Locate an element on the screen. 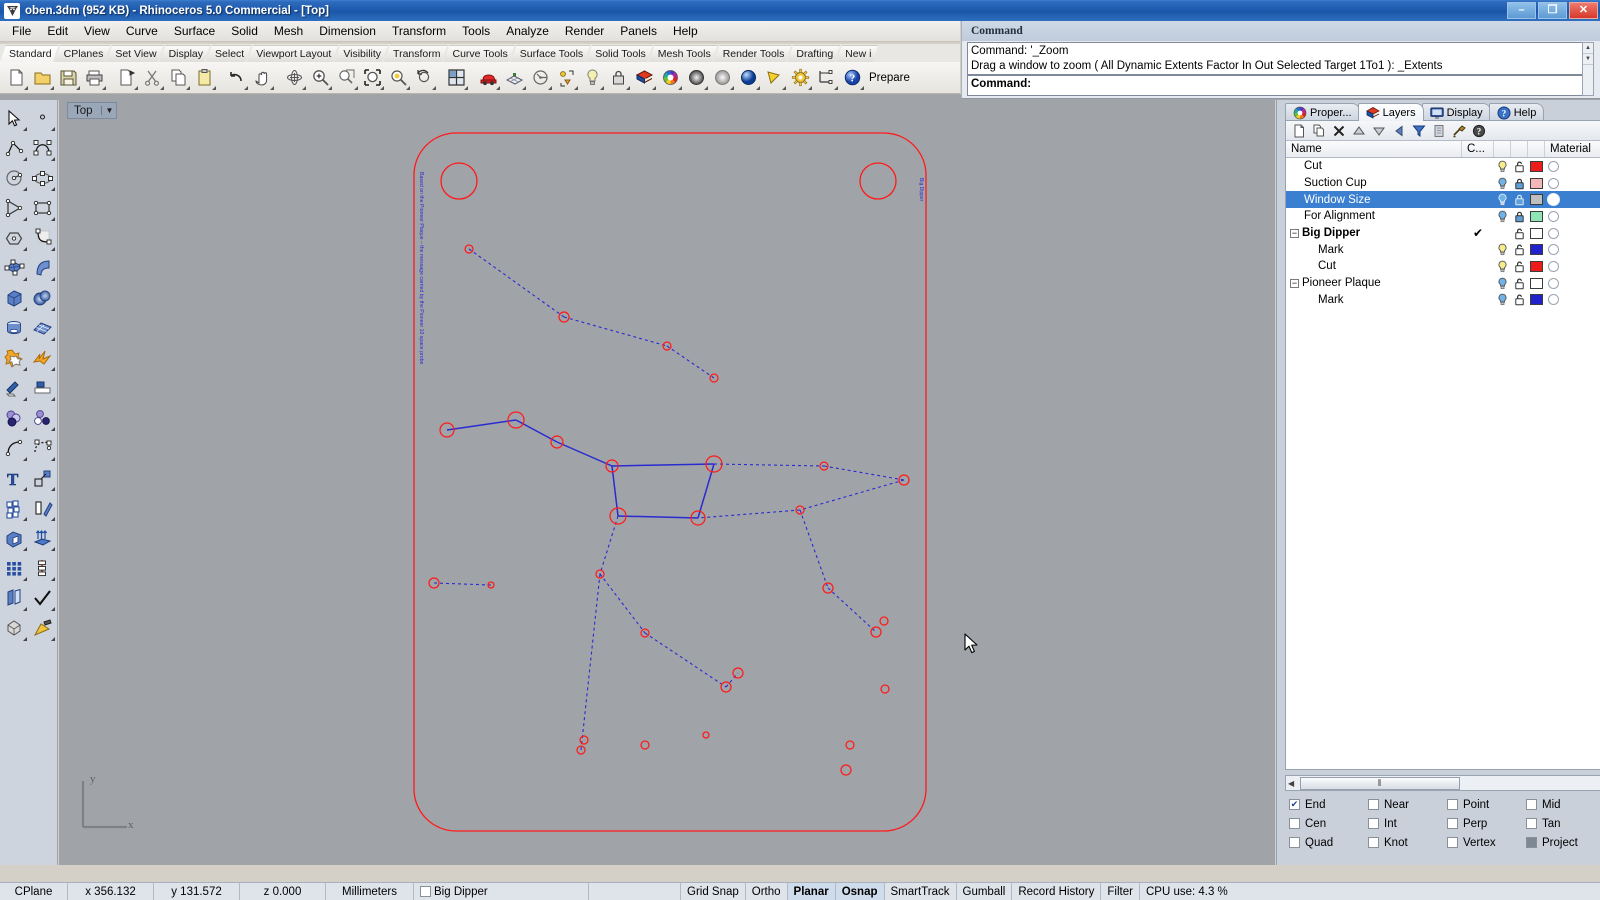 This screenshot has height=900, width=1600. mirror-move-icon is located at coordinates (43, 508).